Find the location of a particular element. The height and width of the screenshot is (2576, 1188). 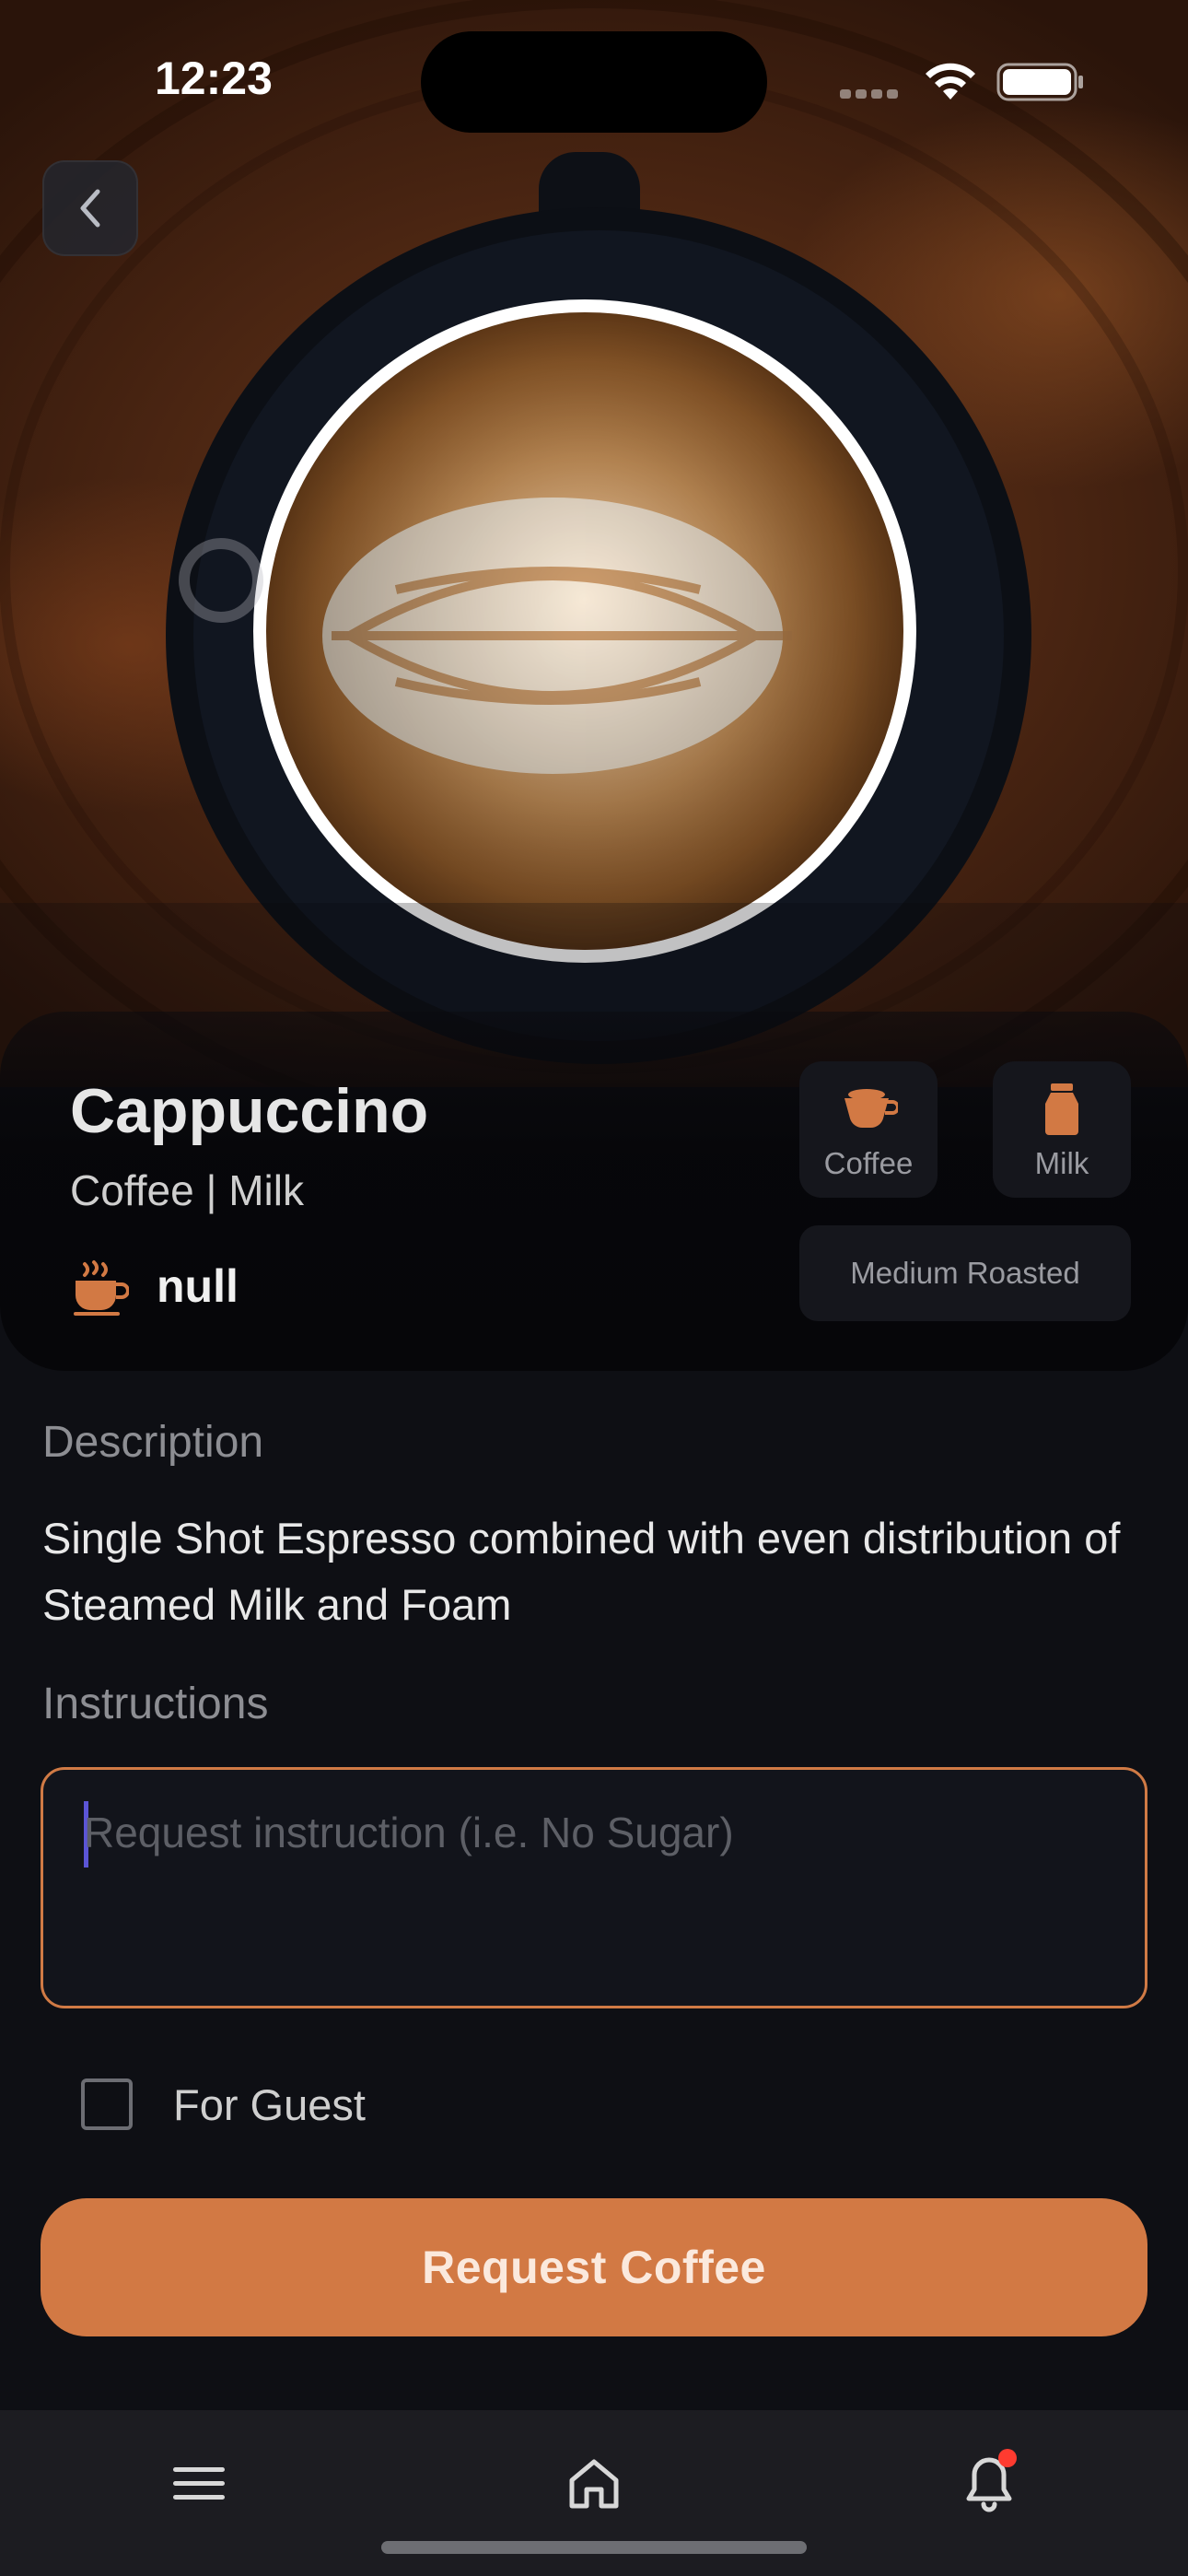

chevron-left-icon is located at coordinates (90, 208).